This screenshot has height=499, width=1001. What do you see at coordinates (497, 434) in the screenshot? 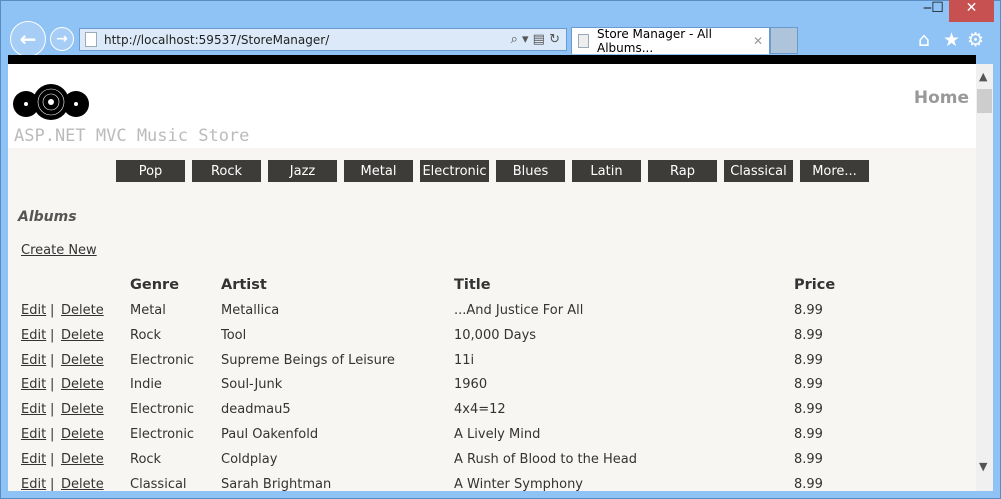
I see `cell-title: A Lively Mind` at bounding box center [497, 434].